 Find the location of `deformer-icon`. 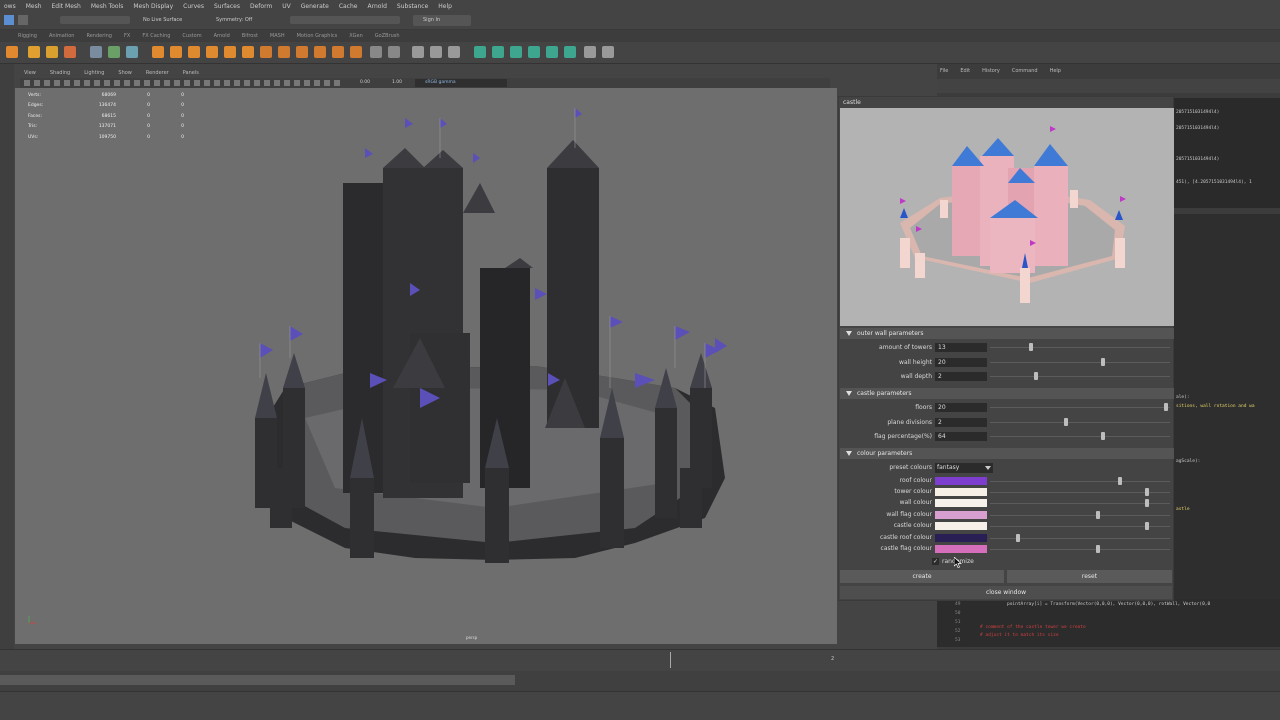

deformer-icon is located at coordinates (480, 52).